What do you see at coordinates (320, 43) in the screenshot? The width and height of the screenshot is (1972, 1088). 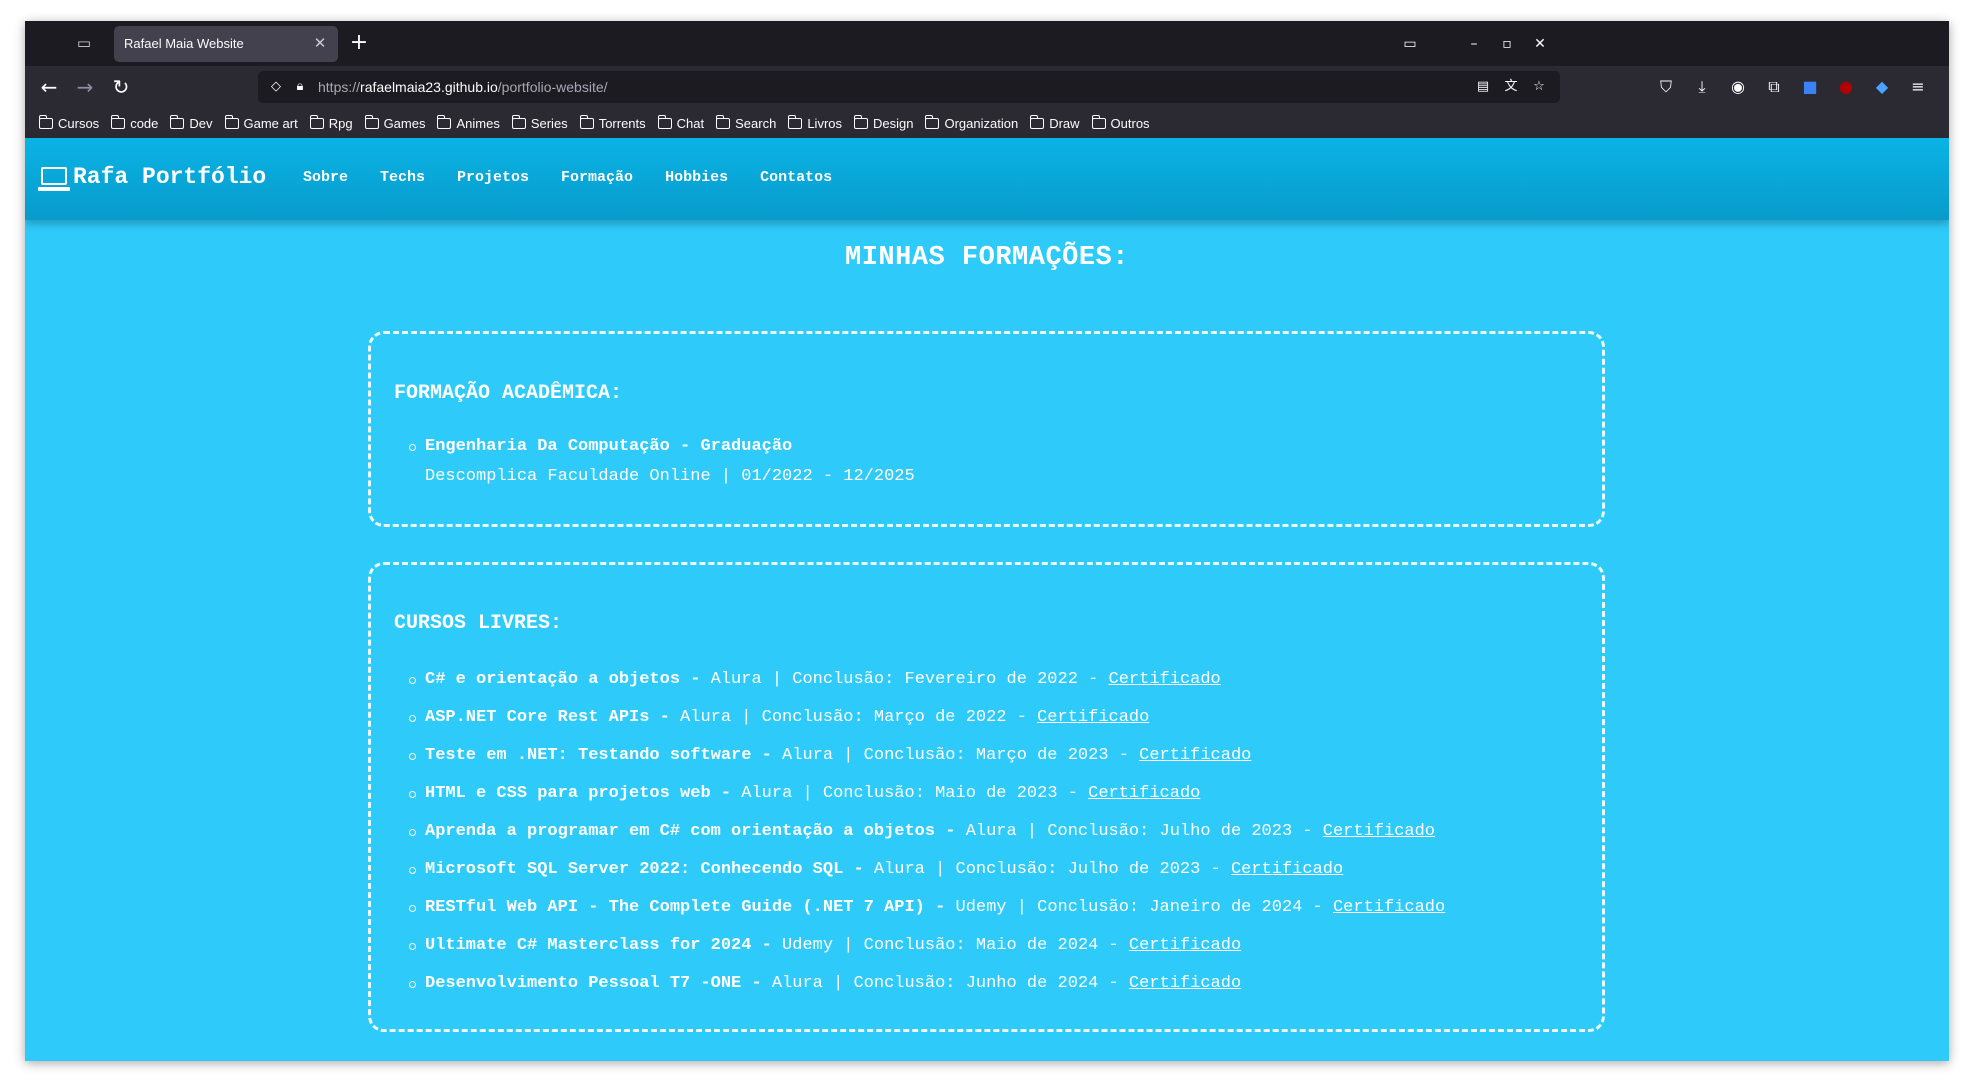 I see `close-tab-icon: ✕` at bounding box center [320, 43].